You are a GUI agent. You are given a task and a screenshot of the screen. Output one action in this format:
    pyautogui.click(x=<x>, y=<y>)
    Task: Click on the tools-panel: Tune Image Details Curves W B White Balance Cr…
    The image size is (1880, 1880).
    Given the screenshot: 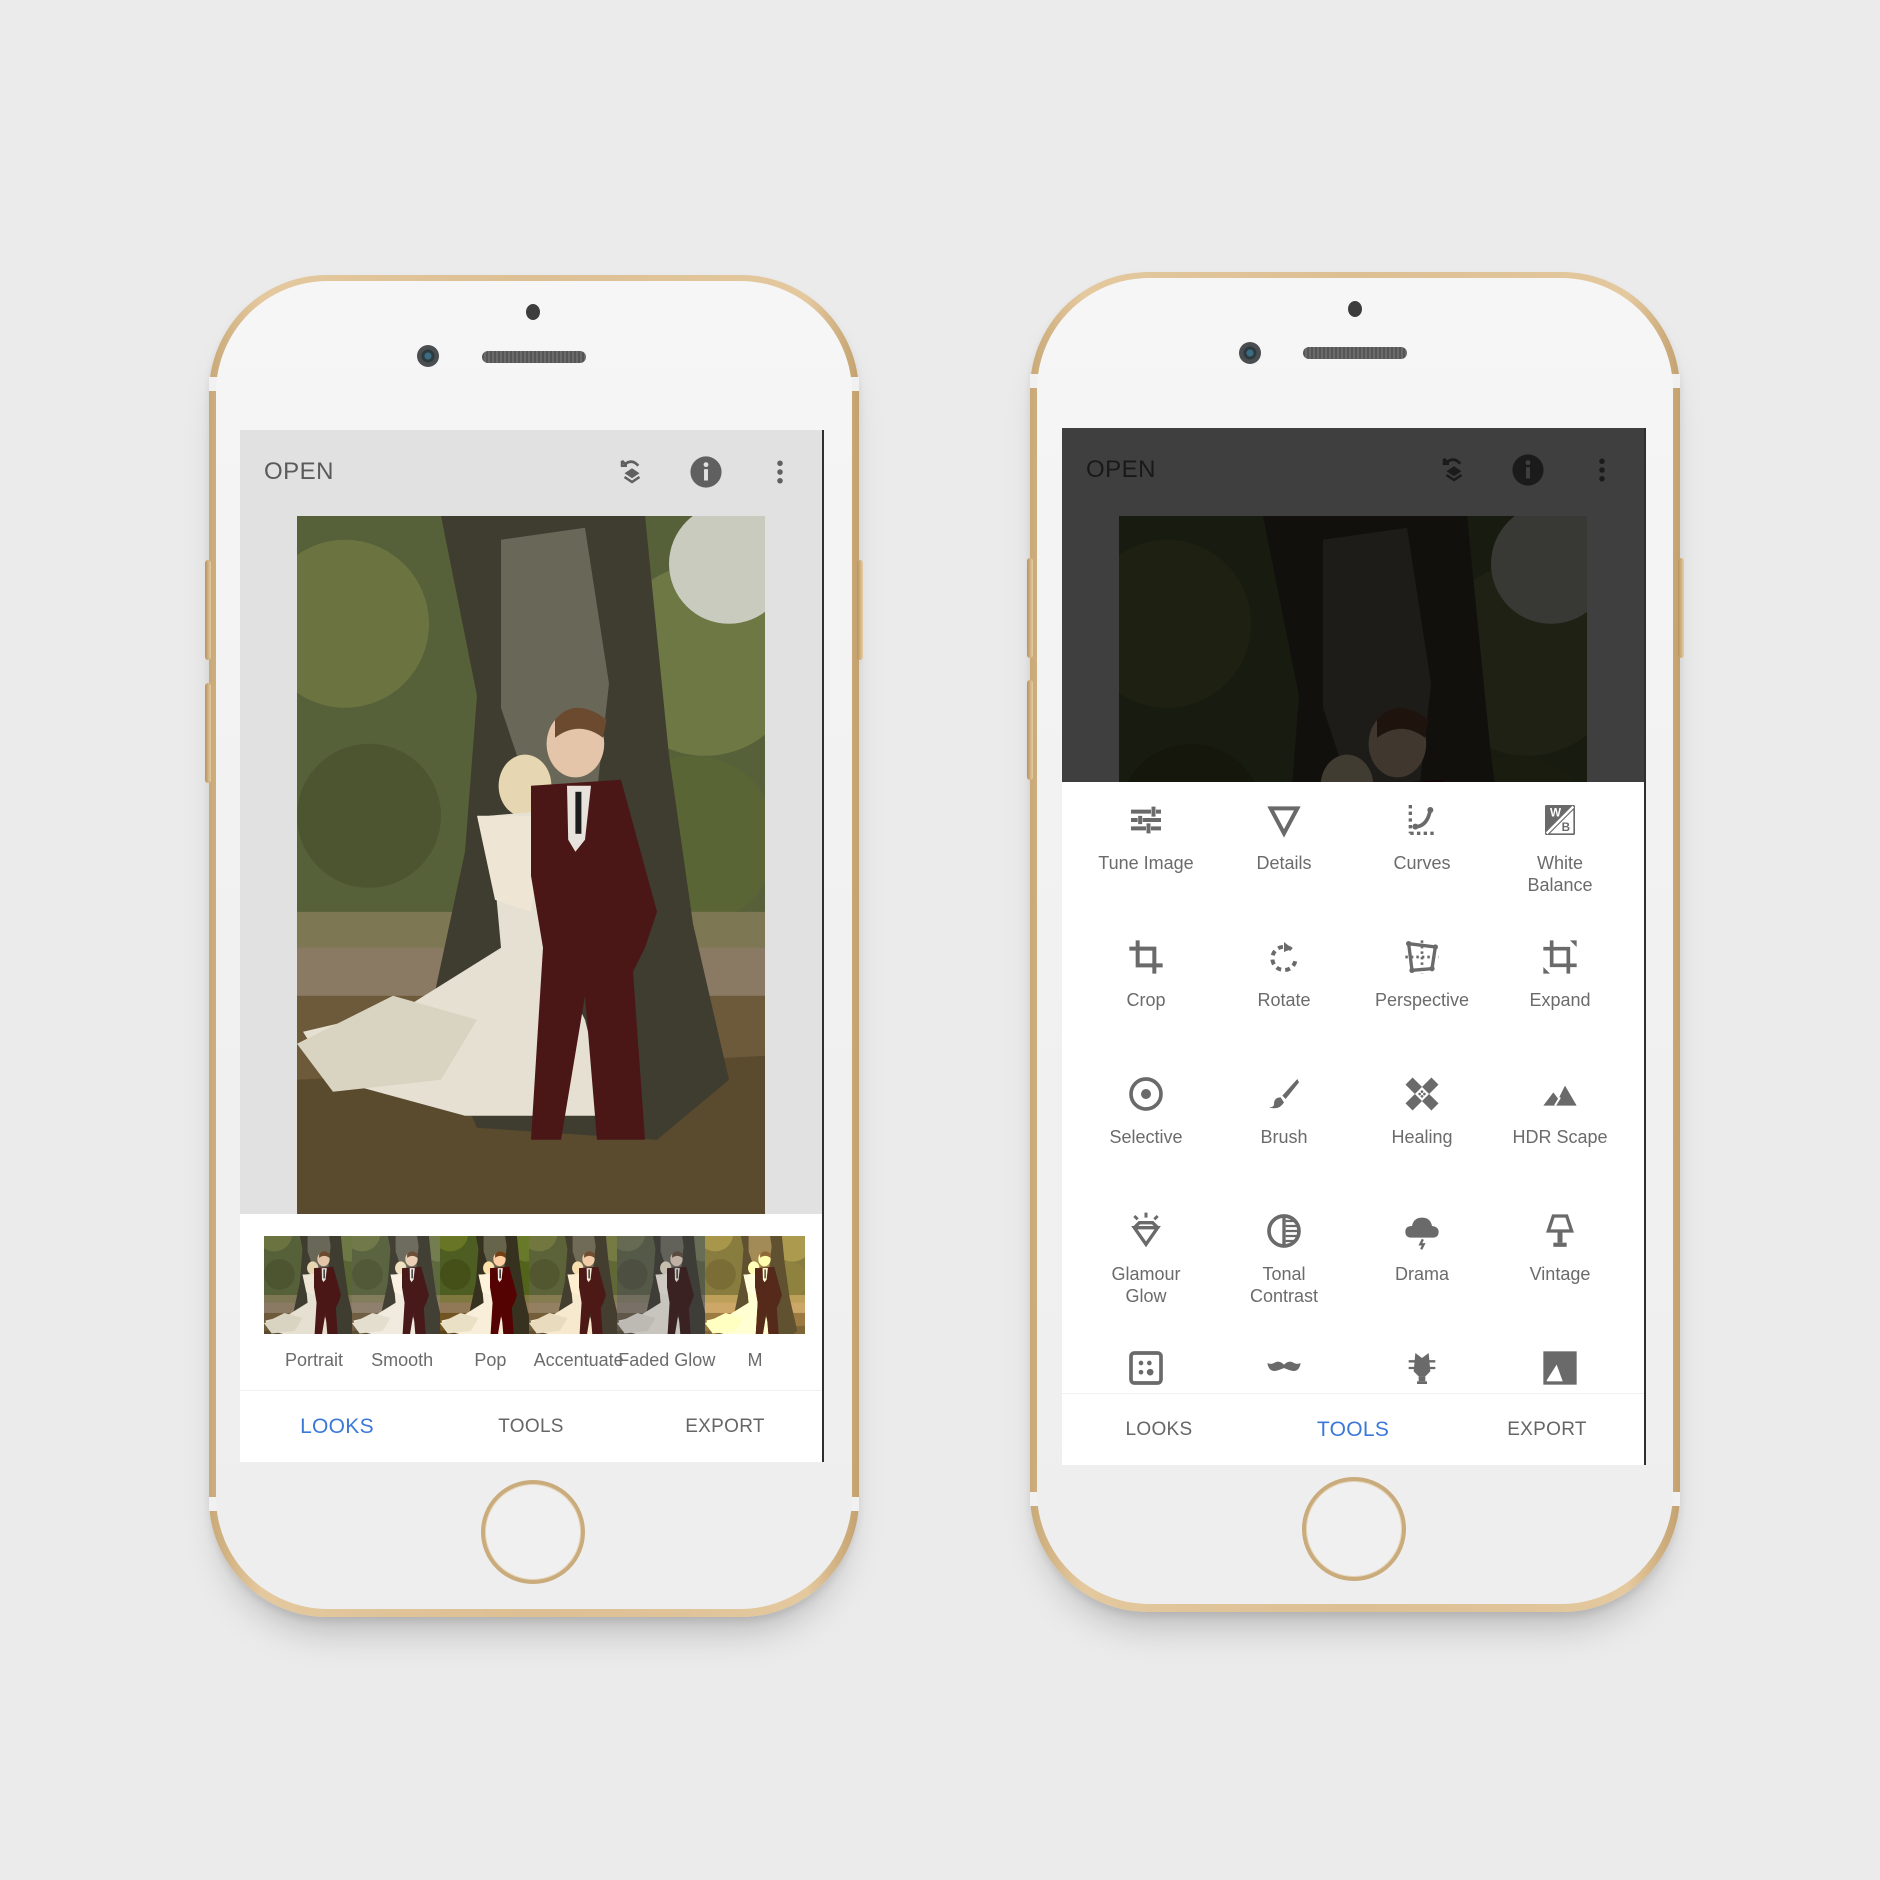 What is the action you would take?
    pyautogui.click(x=1354, y=1087)
    